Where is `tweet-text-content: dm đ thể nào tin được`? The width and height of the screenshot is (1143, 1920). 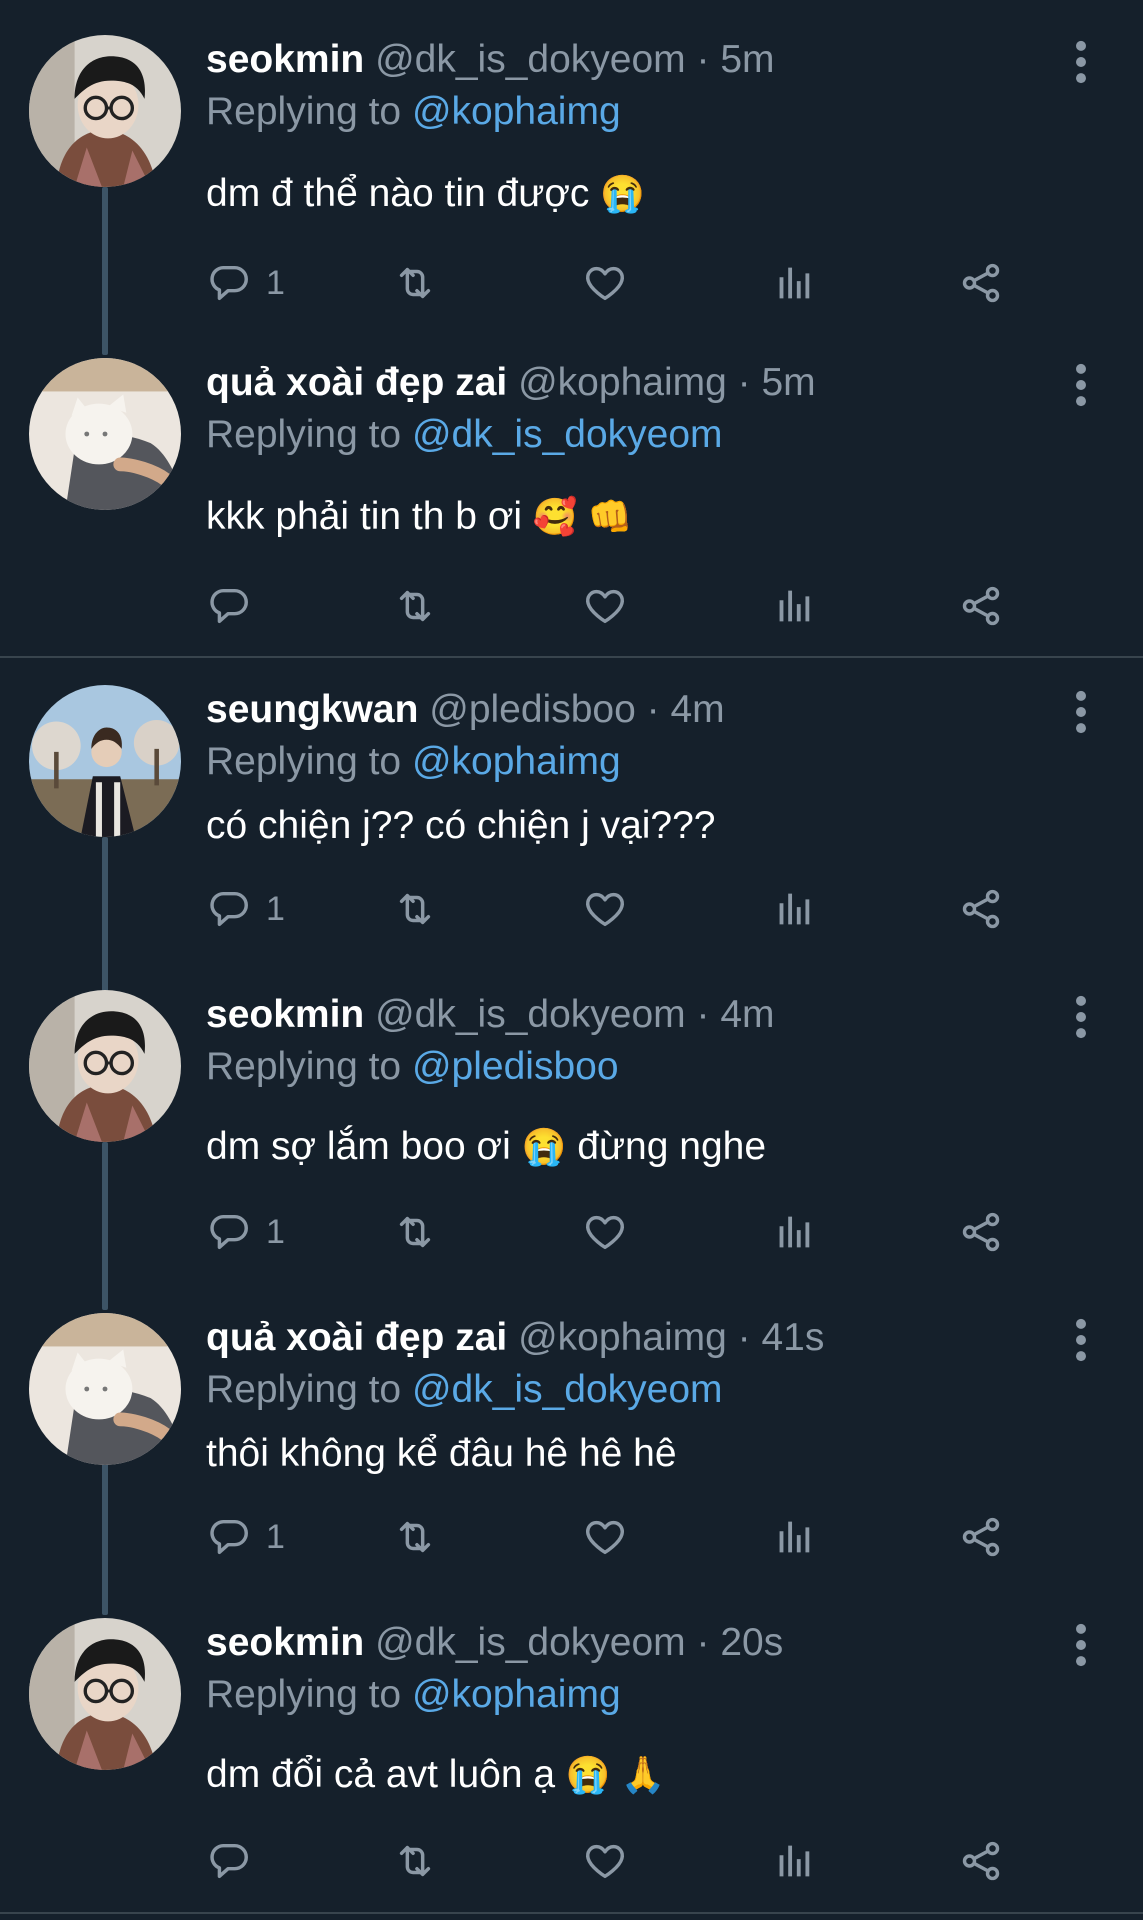
tweet-text-content: dm đ thể nào tin được is located at coordinates (398, 193).